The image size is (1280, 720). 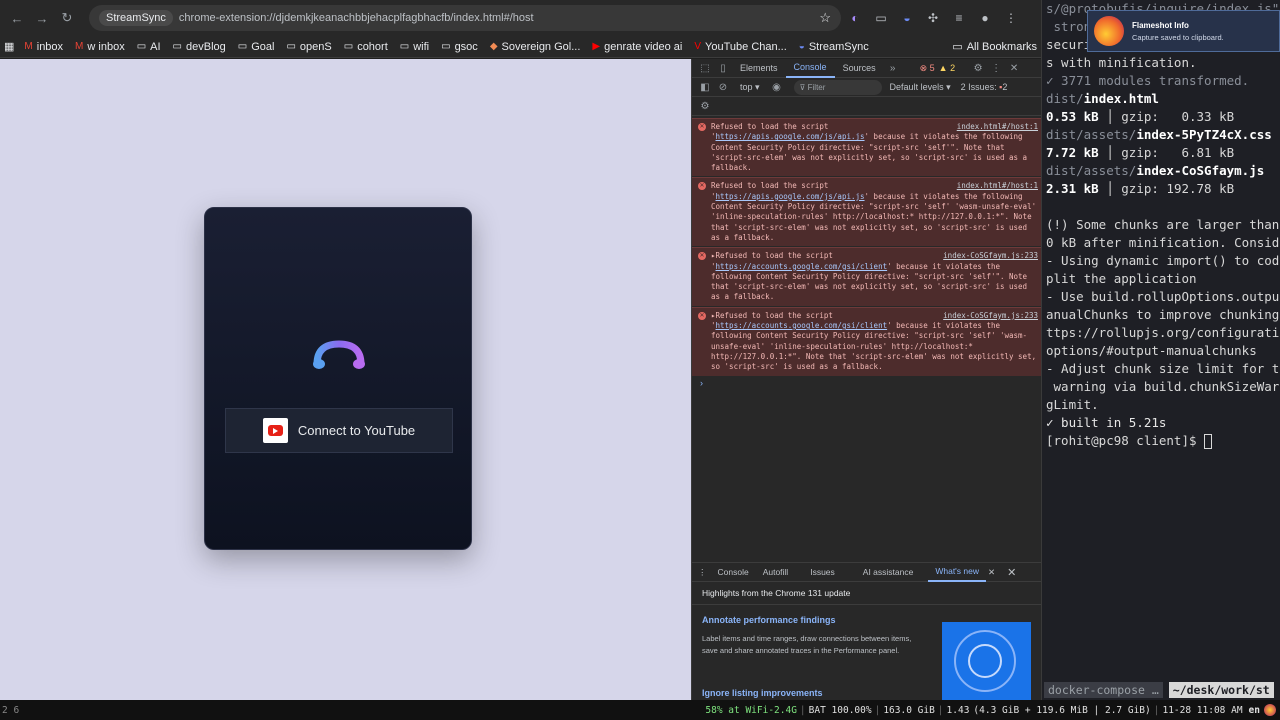 I want to click on apps-grid-icon: ▦, so click(x=9, y=46).